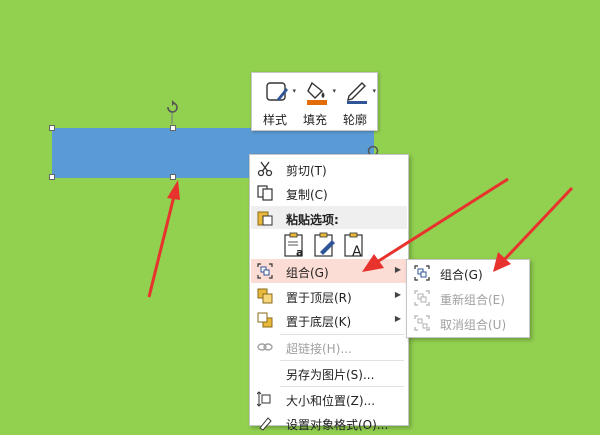 Image resolution: width=600 pixels, height=435 pixels. I want to click on paste-options-header: 粘贴选项:, so click(329, 217).